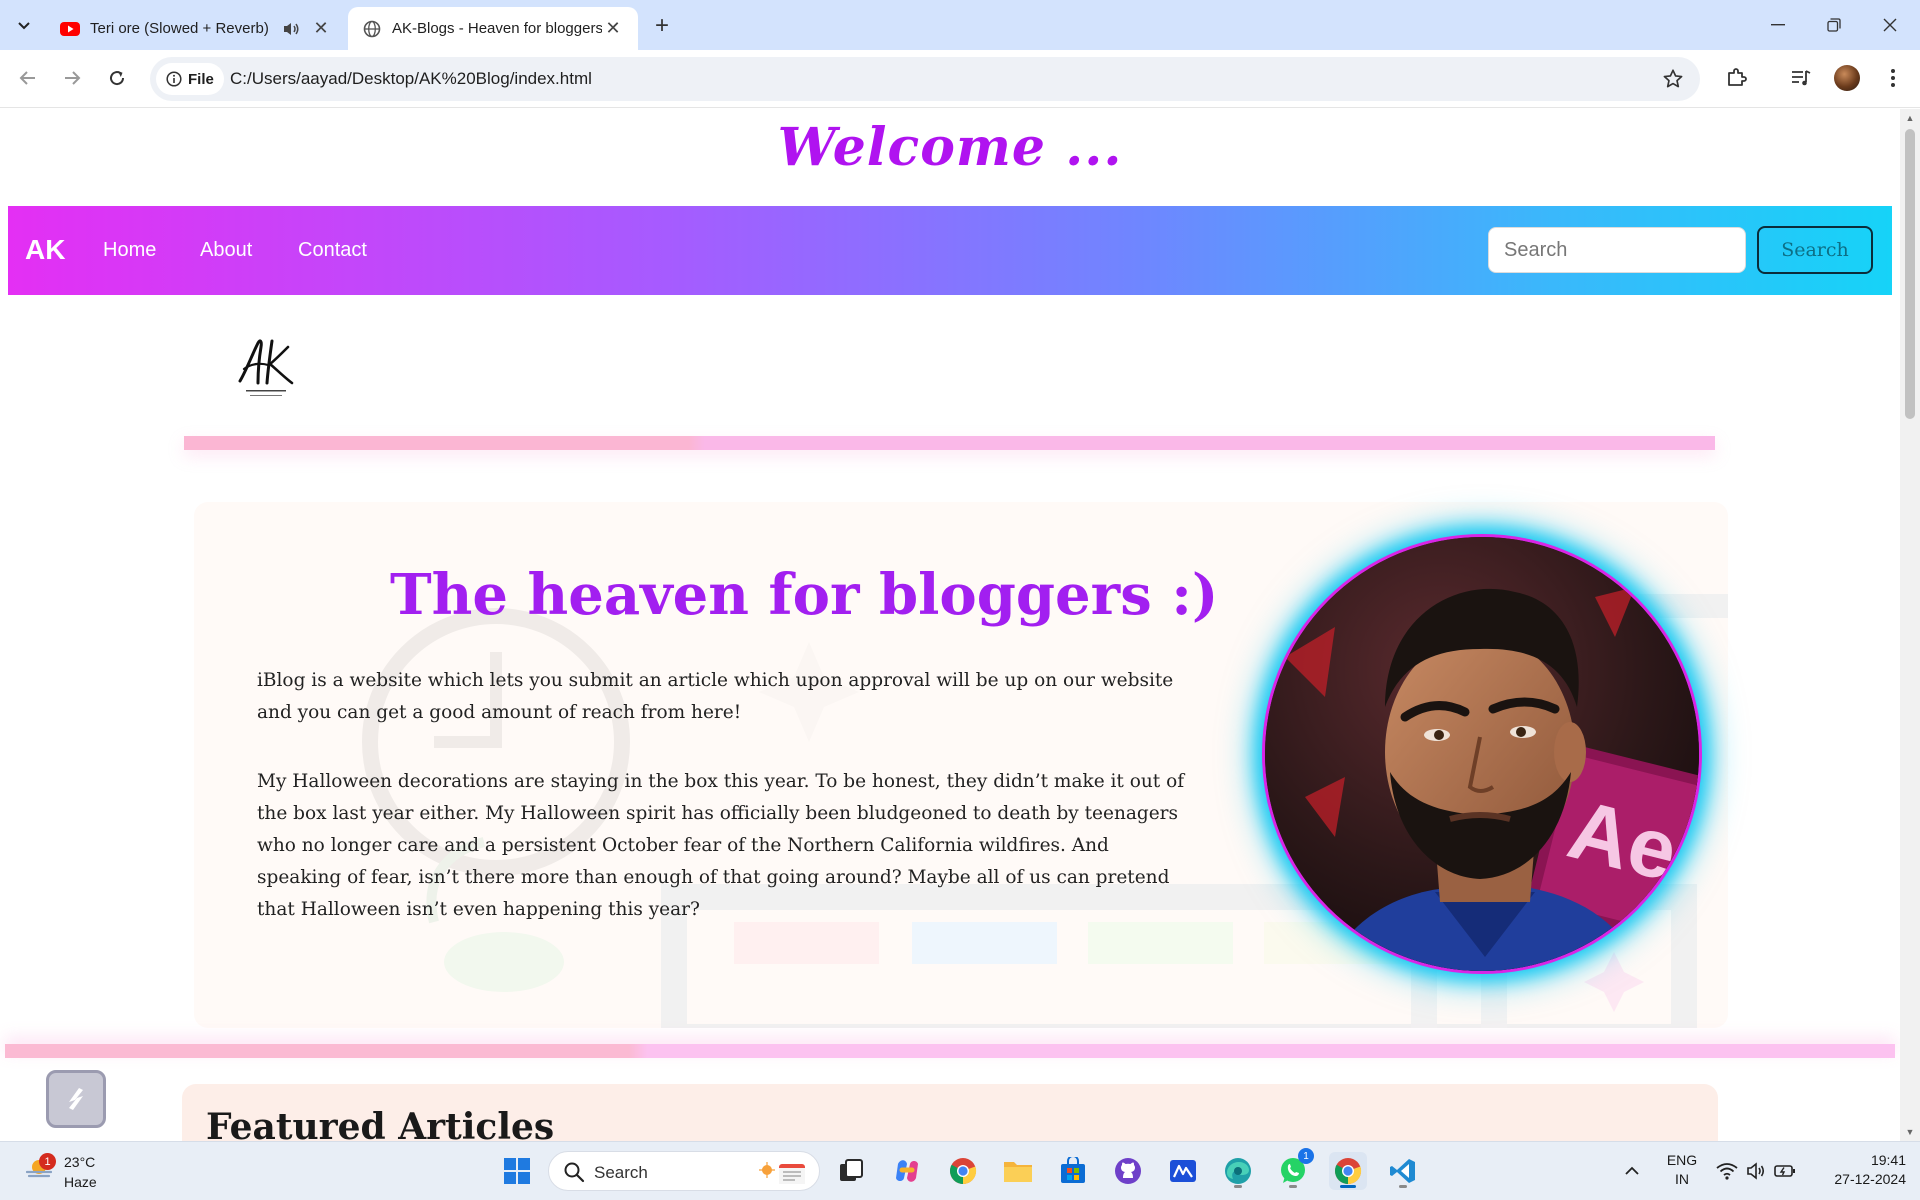 The height and width of the screenshot is (1200, 1920). I want to click on site-info-chip: File, so click(190, 79).